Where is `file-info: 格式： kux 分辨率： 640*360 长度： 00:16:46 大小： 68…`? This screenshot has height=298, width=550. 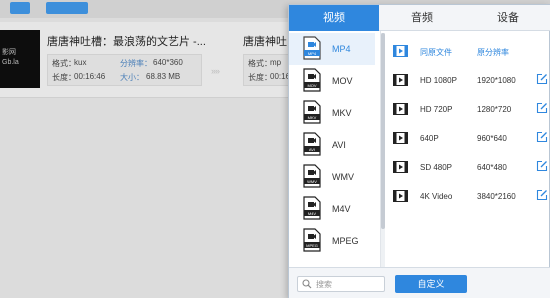
file-info: 格式： kux 分辨率： 640*360 长度： 00:16:46 大小： 68… is located at coordinates (124, 70).